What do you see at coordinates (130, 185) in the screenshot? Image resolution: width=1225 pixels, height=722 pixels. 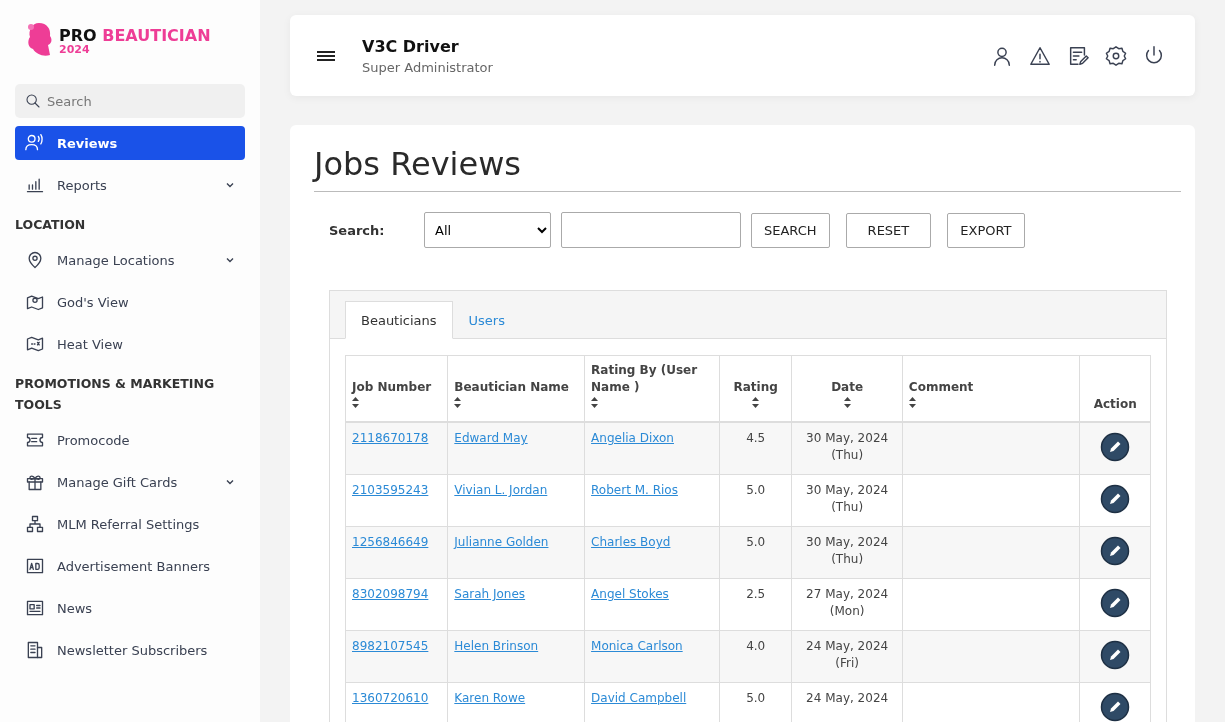 I see `sidebar-item: Reports` at bounding box center [130, 185].